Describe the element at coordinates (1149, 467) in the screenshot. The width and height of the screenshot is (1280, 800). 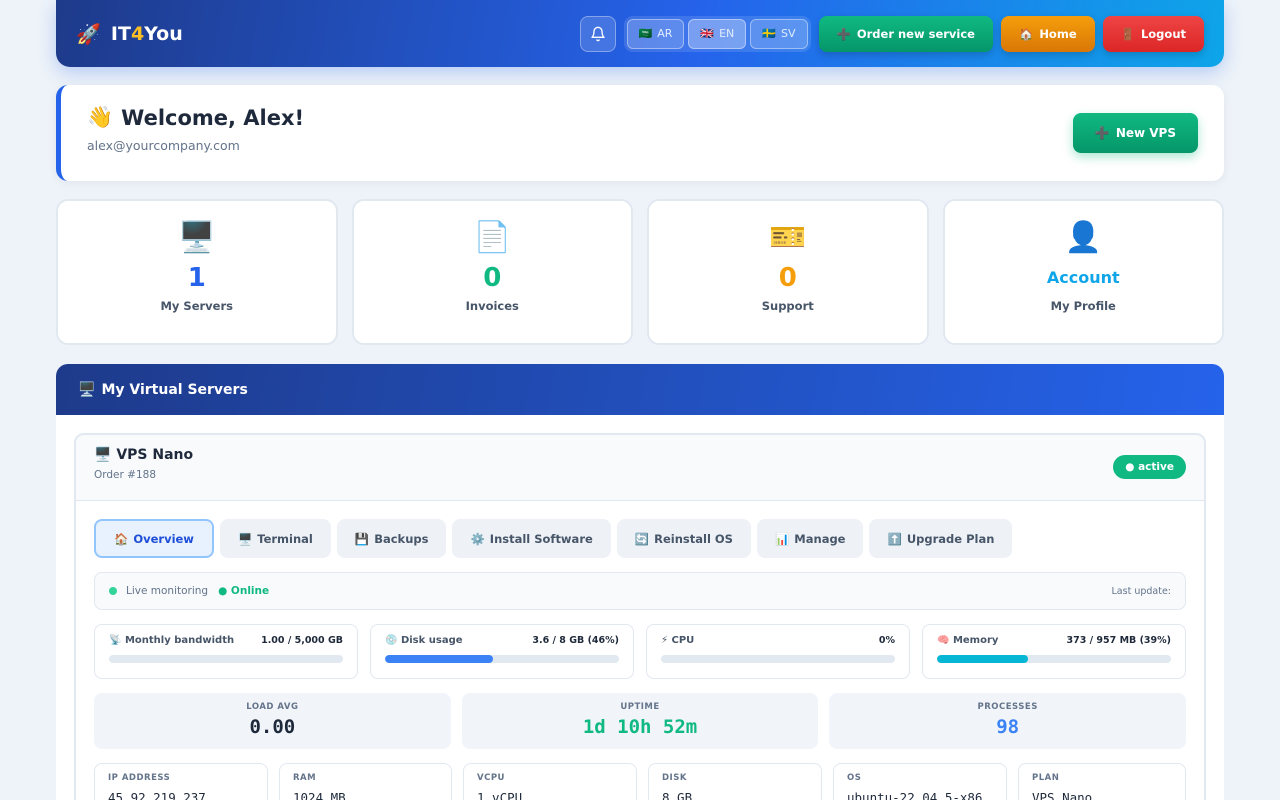
I see `status-badge: ● active` at that location.